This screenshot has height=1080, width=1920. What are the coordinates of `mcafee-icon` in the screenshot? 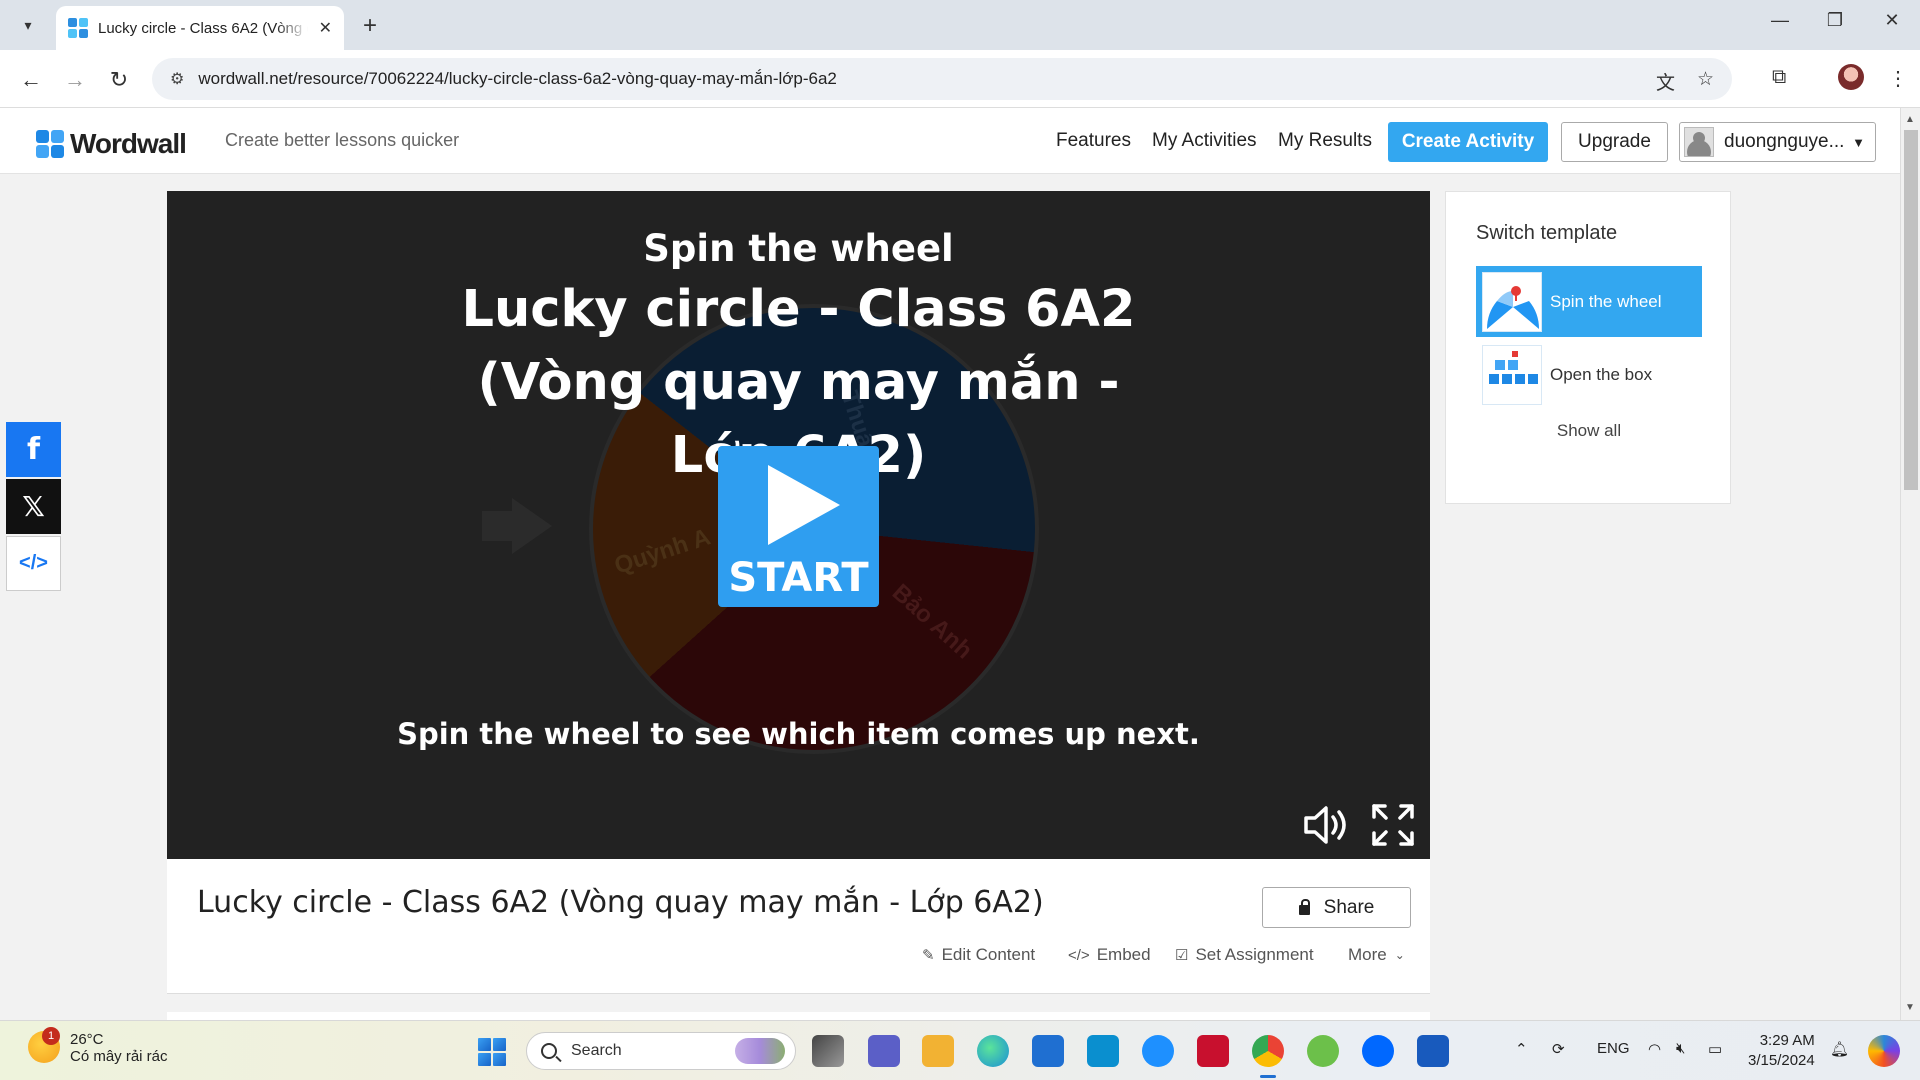 It's located at (1213, 1051).